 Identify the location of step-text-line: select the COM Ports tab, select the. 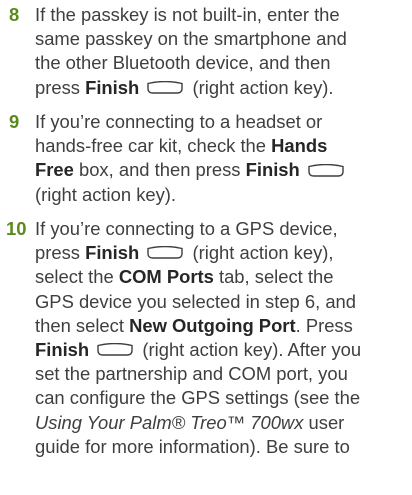
(184, 277).